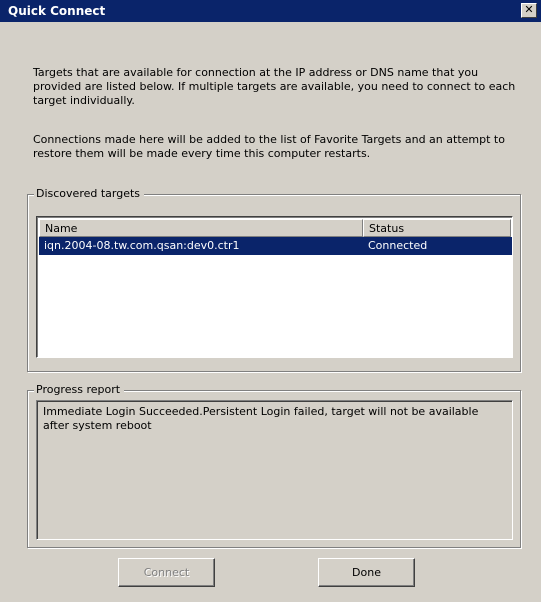 The image size is (541, 602). I want to click on close-button: ✕, so click(529, 10).